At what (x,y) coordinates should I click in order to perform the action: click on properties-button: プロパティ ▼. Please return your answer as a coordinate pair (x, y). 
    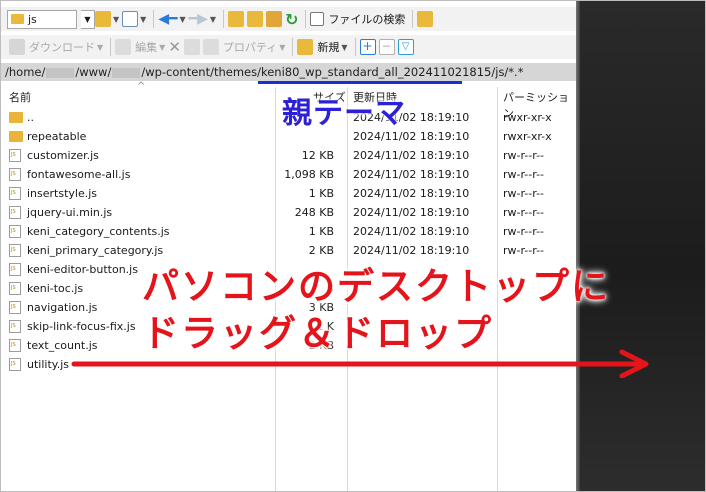
    Looking at the image, I should click on (244, 47).